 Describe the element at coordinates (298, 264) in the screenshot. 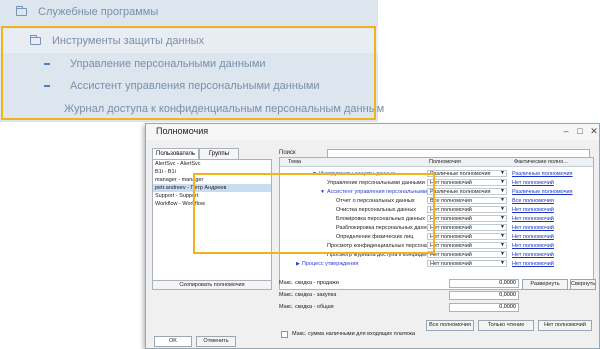

I see `expand-triangle-icon: ▶` at that location.